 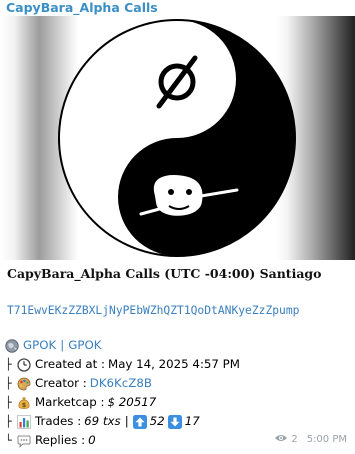 What do you see at coordinates (24, 364) in the screenshot?
I see `clock-icon` at bounding box center [24, 364].